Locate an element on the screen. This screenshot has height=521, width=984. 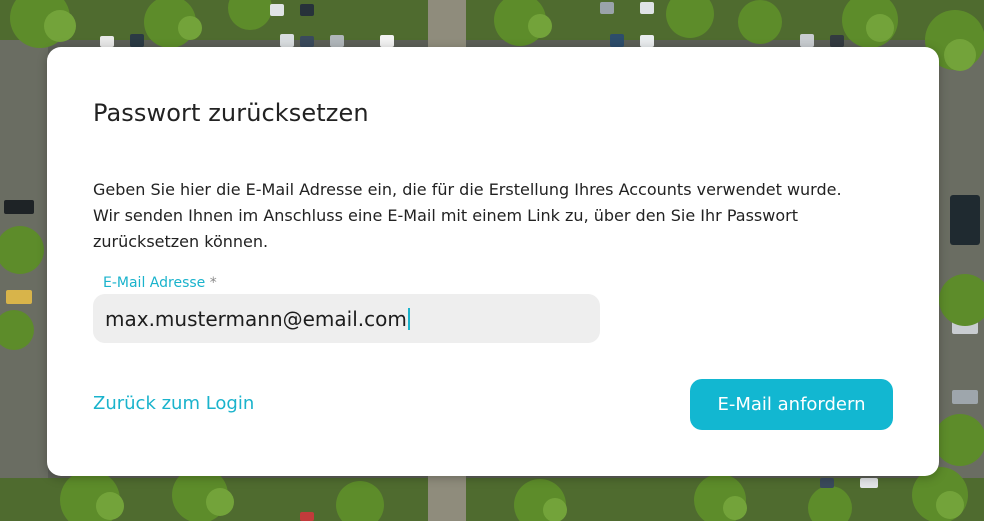
email-field-label: E-Mail Adresse * is located at coordinates (160, 283).